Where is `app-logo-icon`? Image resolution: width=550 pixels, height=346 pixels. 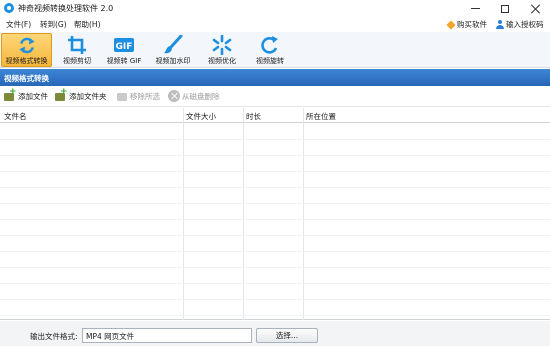 app-logo-icon is located at coordinates (9, 8).